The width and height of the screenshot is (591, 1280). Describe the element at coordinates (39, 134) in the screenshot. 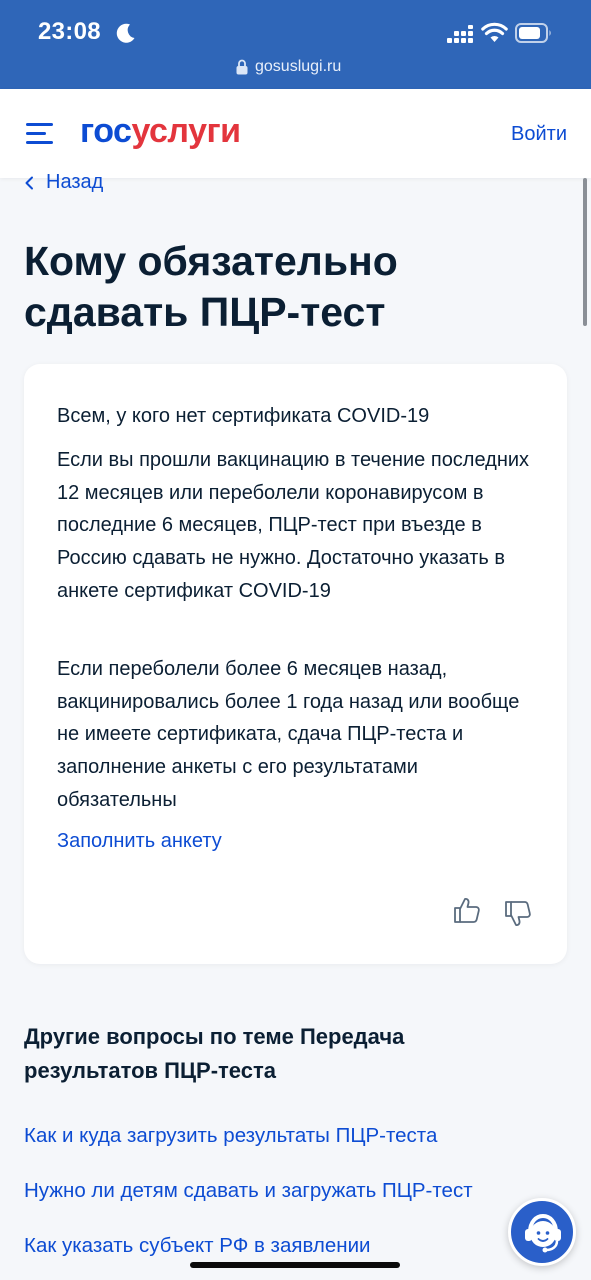

I see `hamburger-menu-icon` at that location.